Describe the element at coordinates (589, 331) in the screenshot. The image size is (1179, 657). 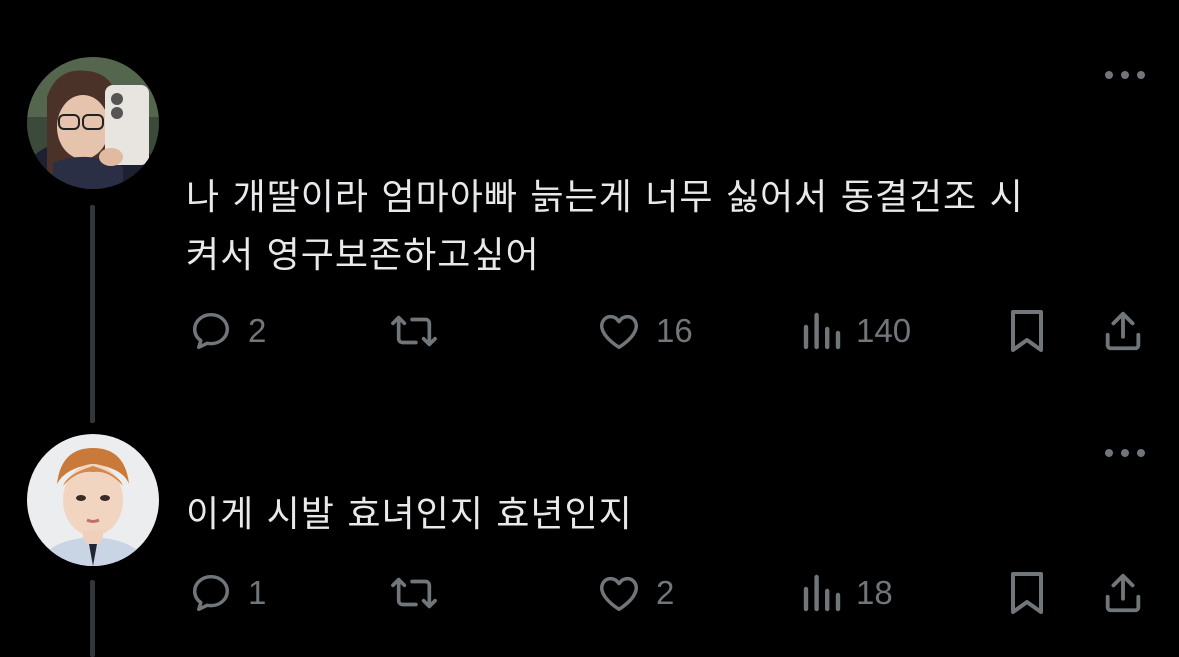
I see `action-bar: 2 16 140` at that location.